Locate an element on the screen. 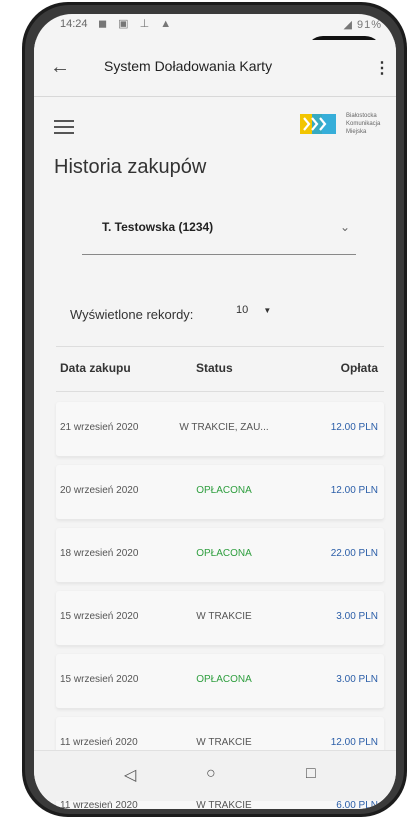  logo-line: Białostocka is located at coordinates (361, 116).